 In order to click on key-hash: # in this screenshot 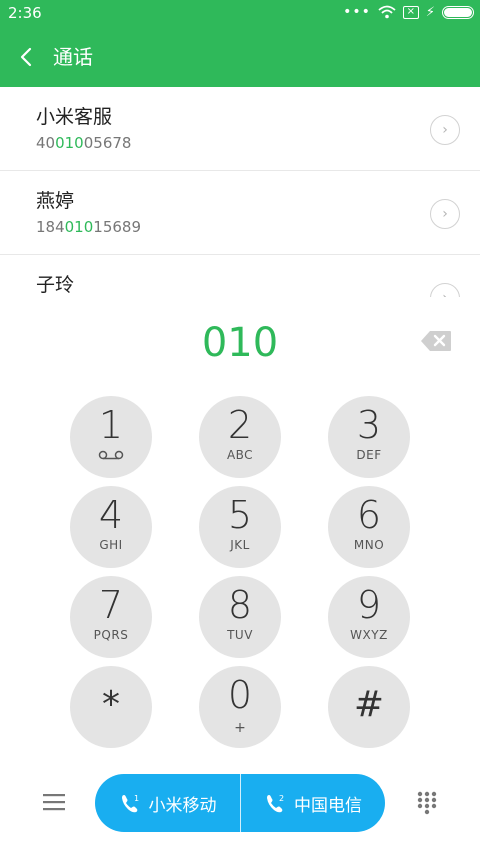, I will do `click(369, 707)`.